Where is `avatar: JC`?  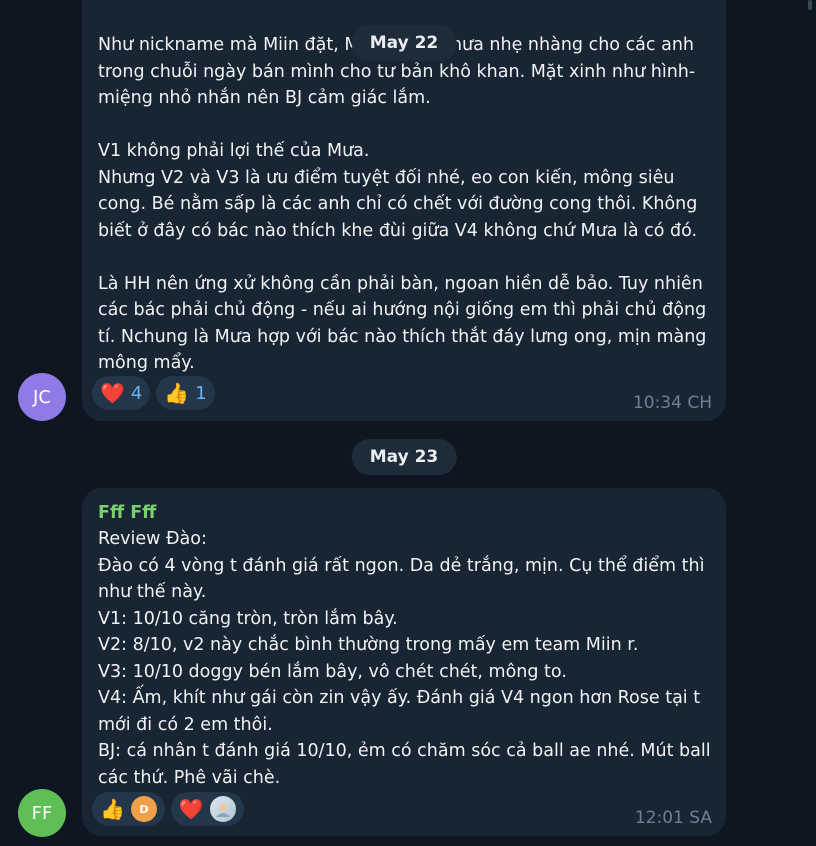 avatar: JC is located at coordinates (42, 397).